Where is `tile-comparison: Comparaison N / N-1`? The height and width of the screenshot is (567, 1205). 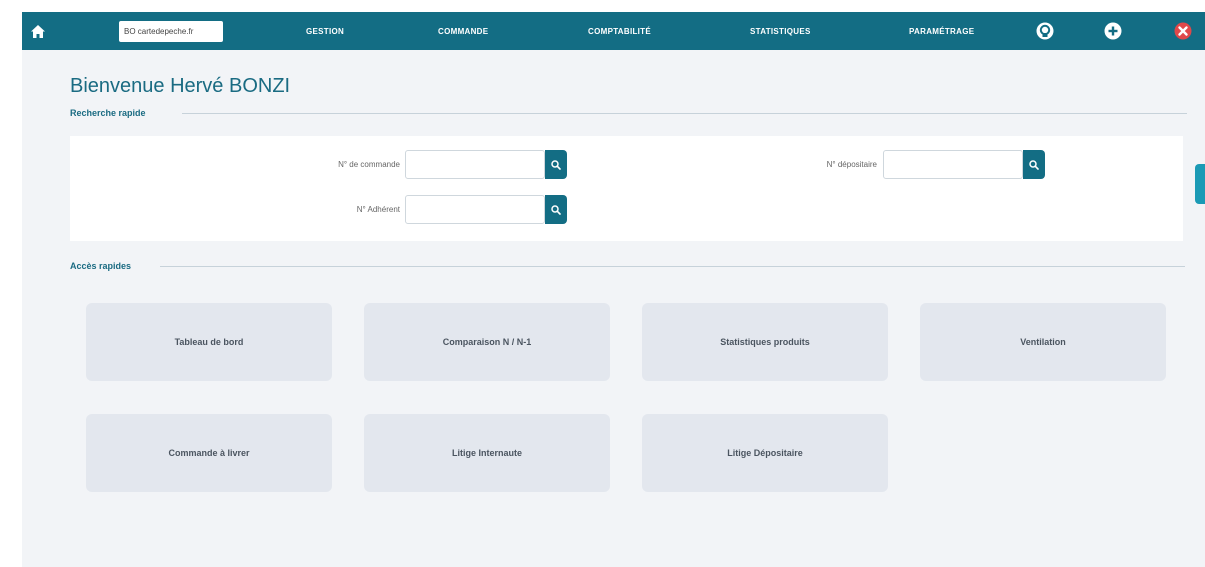
tile-comparison: Comparaison N / N-1 is located at coordinates (487, 342).